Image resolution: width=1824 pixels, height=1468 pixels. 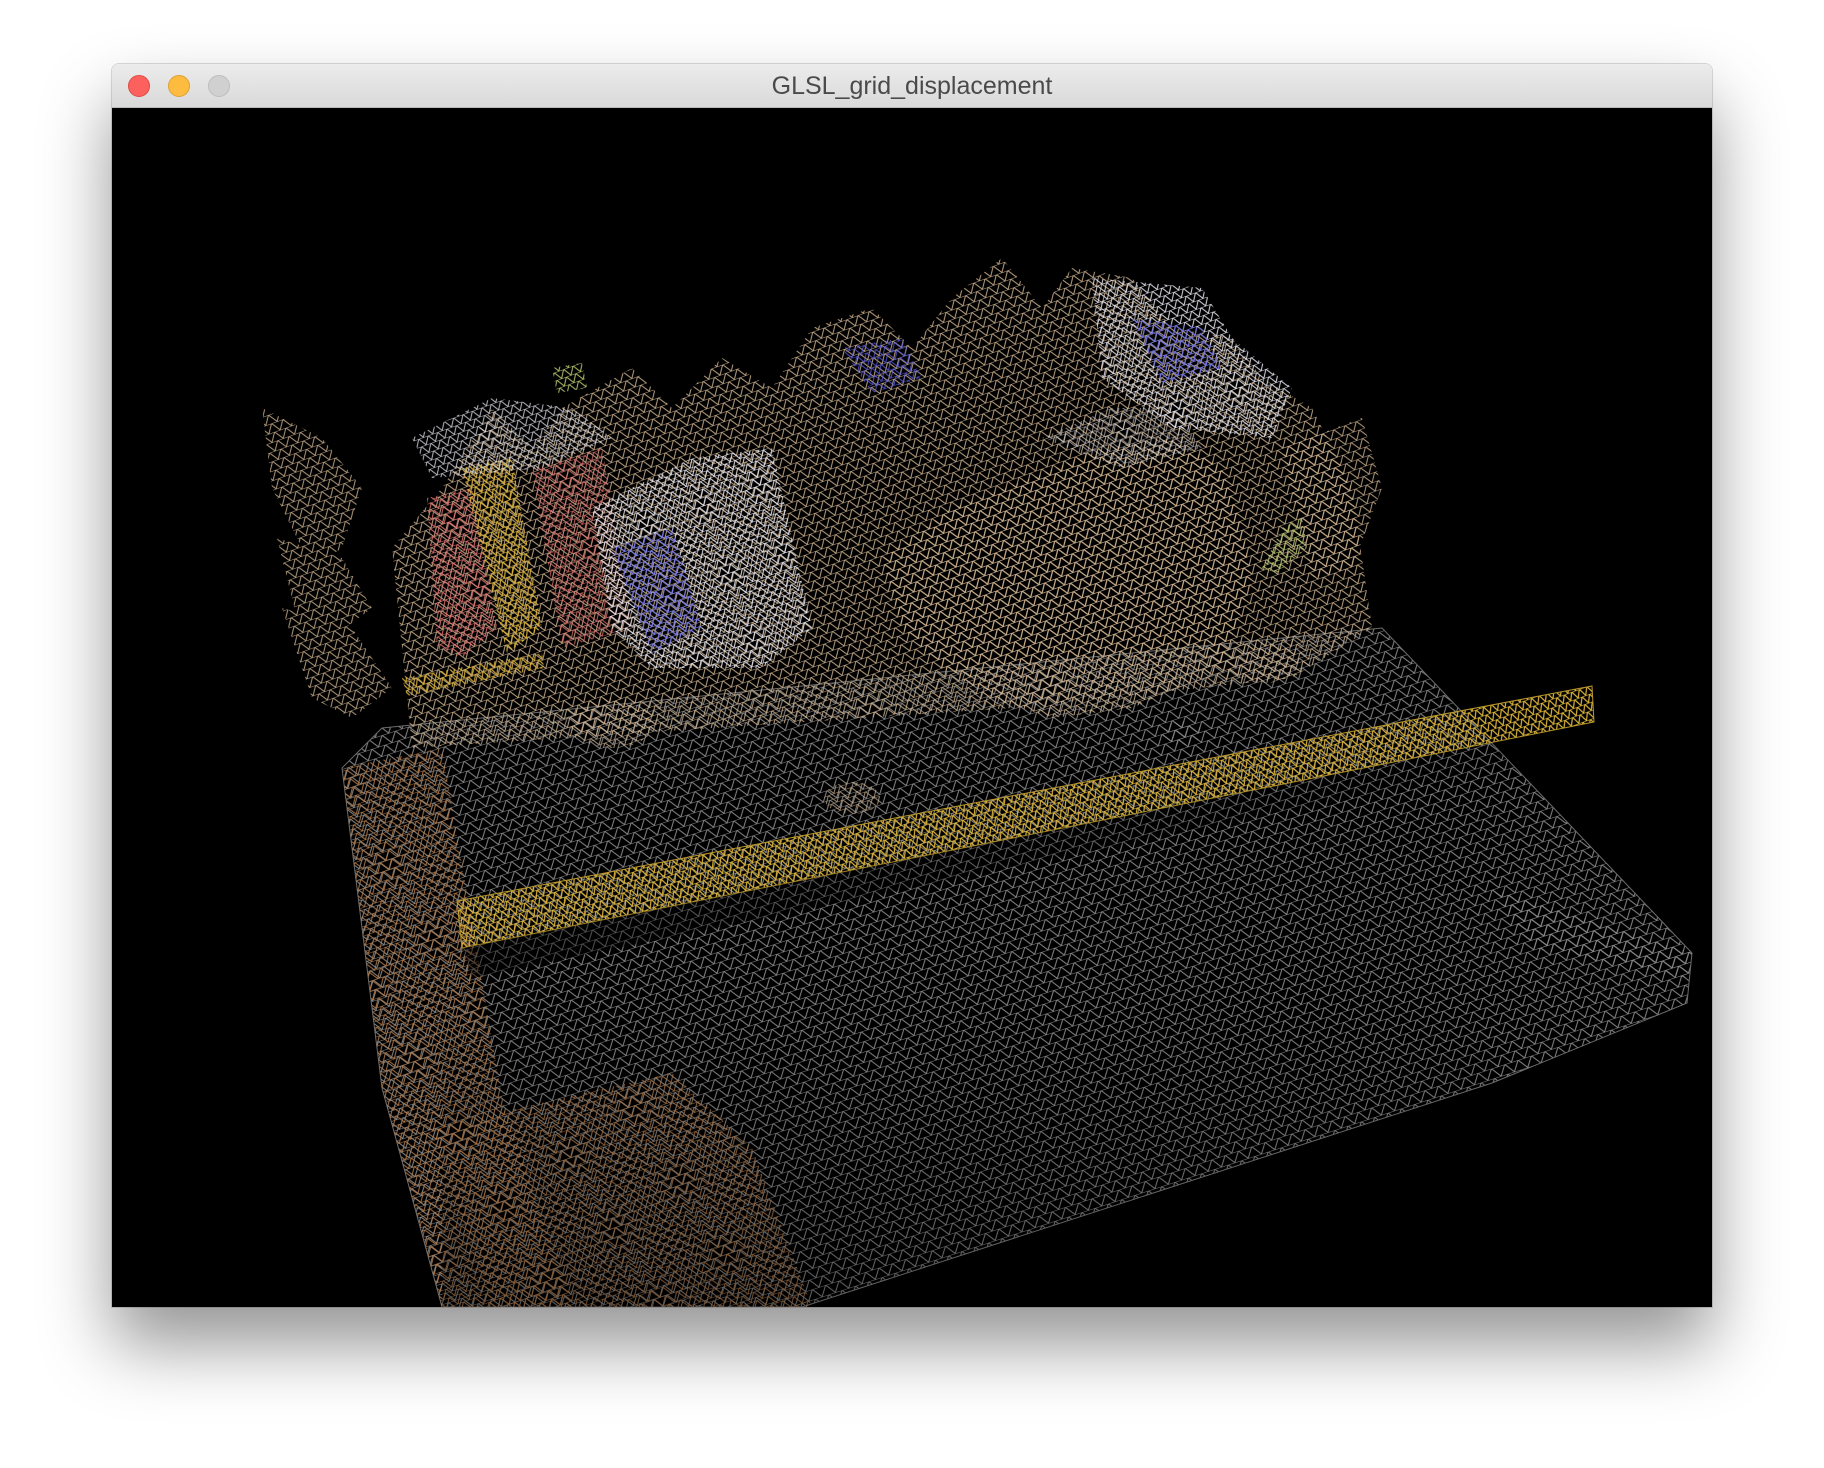 I want to click on window-title: GLSL_grid_displacement, so click(x=912, y=86).